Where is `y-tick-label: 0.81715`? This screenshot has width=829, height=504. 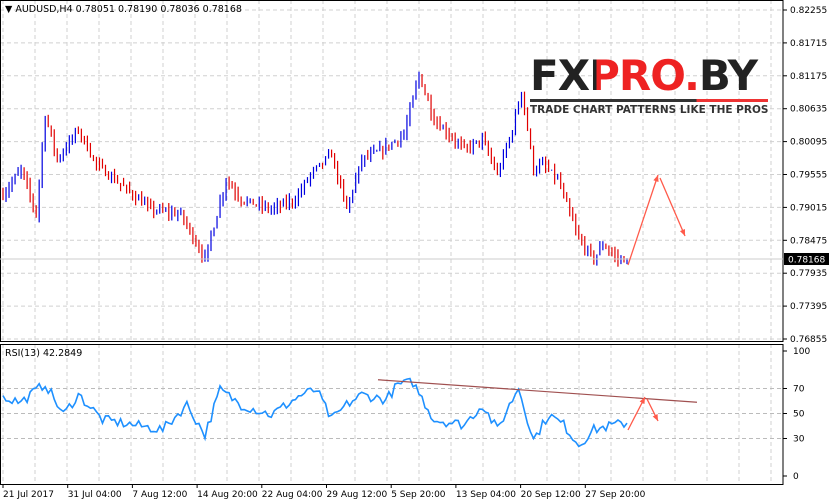 y-tick-label: 0.81715 is located at coordinates (808, 44).